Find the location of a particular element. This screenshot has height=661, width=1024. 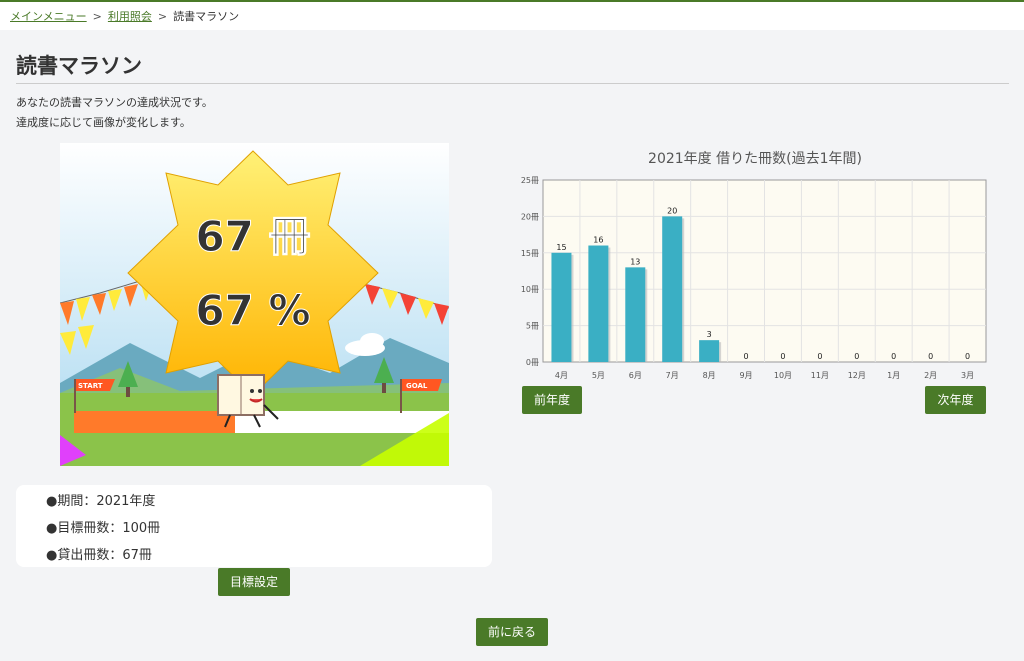

previous-year-button: 前年度 is located at coordinates (552, 400).